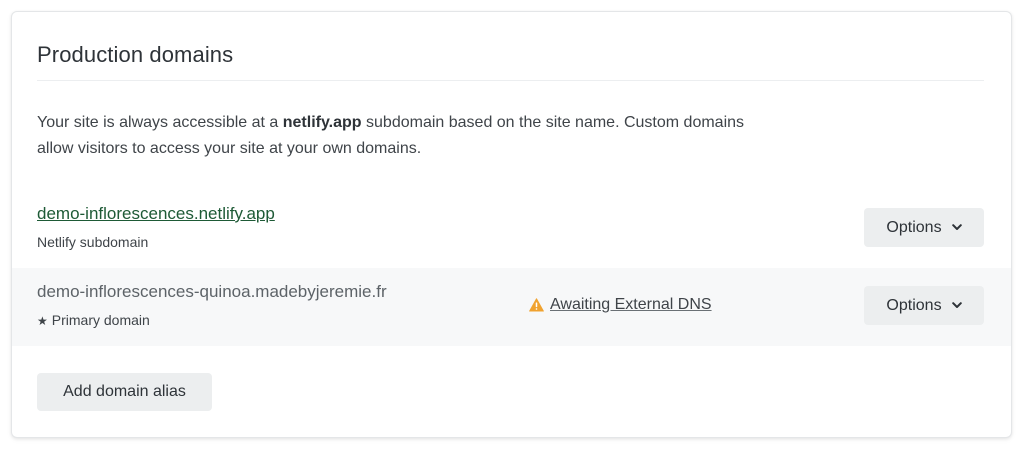 This screenshot has width=1024, height=453. What do you see at coordinates (510, 80) in the screenshot?
I see `title-divider` at bounding box center [510, 80].